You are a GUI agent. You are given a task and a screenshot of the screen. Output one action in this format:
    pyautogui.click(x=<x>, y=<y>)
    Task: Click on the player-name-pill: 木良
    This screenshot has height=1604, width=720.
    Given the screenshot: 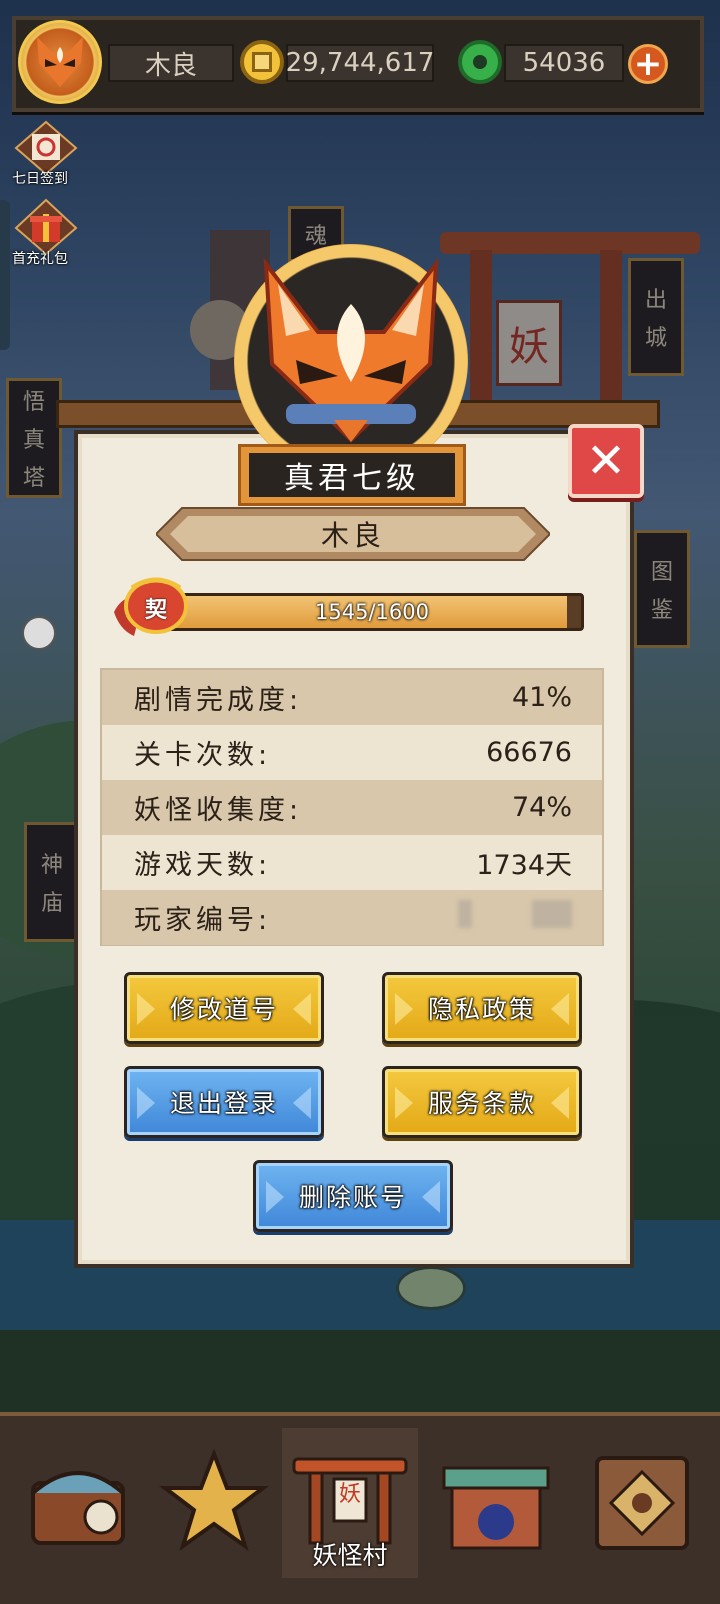 What is the action you would take?
    pyautogui.click(x=171, y=63)
    